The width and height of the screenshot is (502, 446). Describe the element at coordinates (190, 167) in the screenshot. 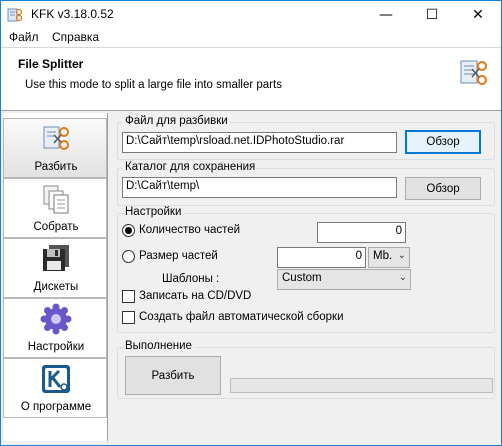

I see `output-folder-group-title: Каталог для сохранения` at that location.